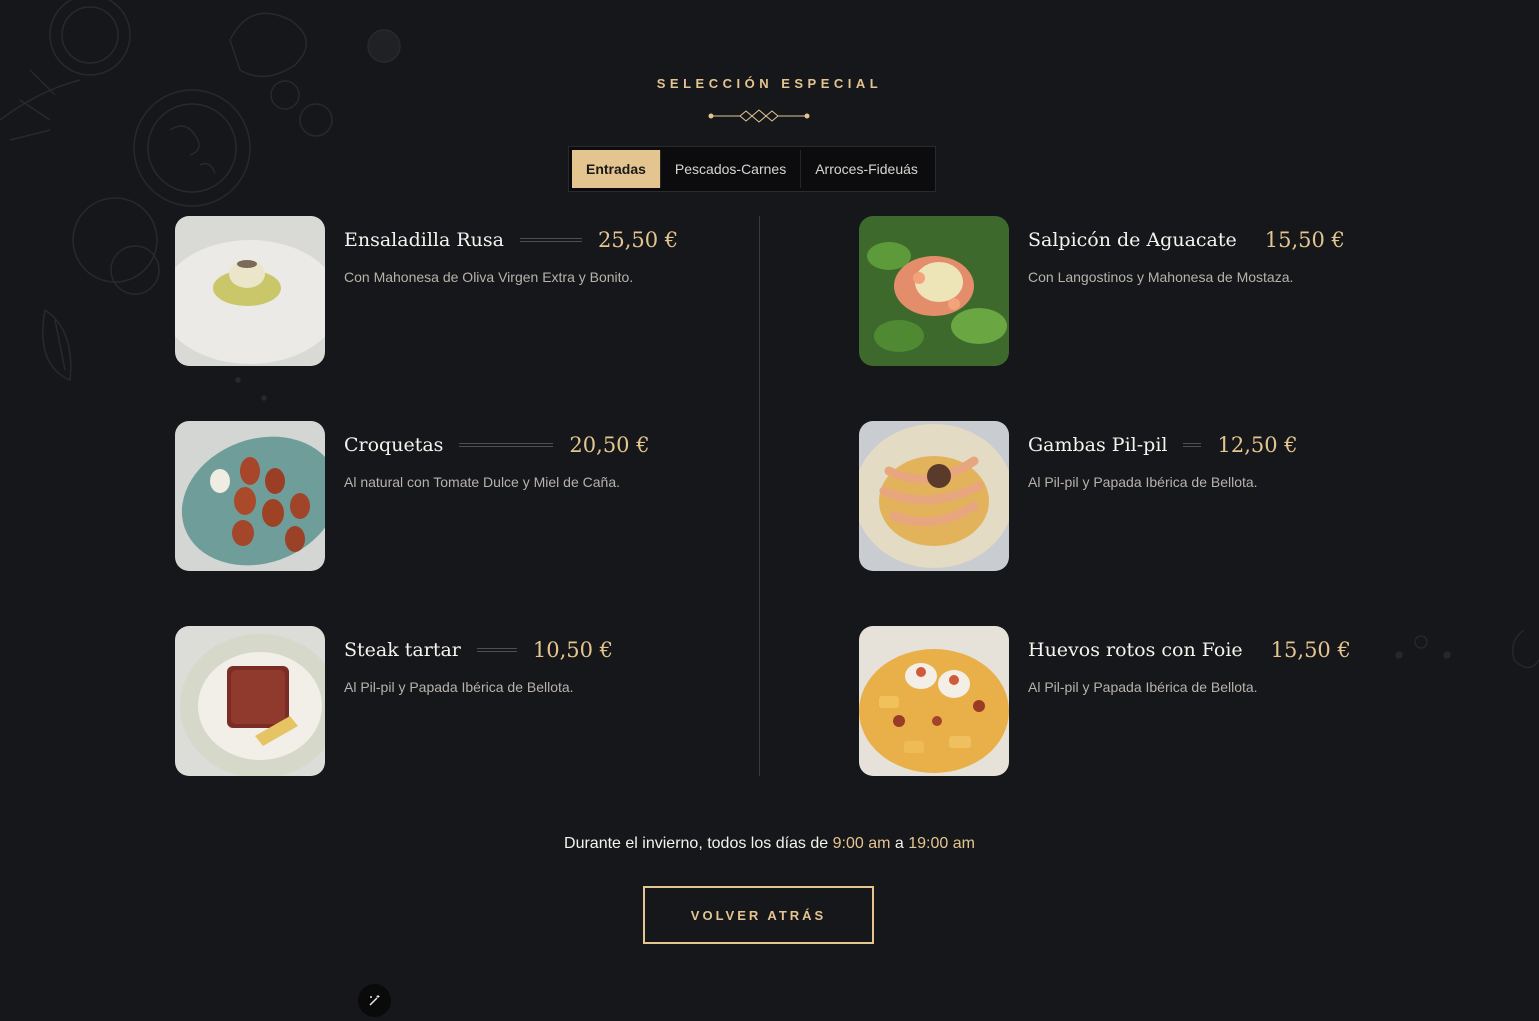 This screenshot has width=1539, height=1021. What do you see at coordinates (638, 240) in the screenshot?
I see `dish-price: 25,50 €` at bounding box center [638, 240].